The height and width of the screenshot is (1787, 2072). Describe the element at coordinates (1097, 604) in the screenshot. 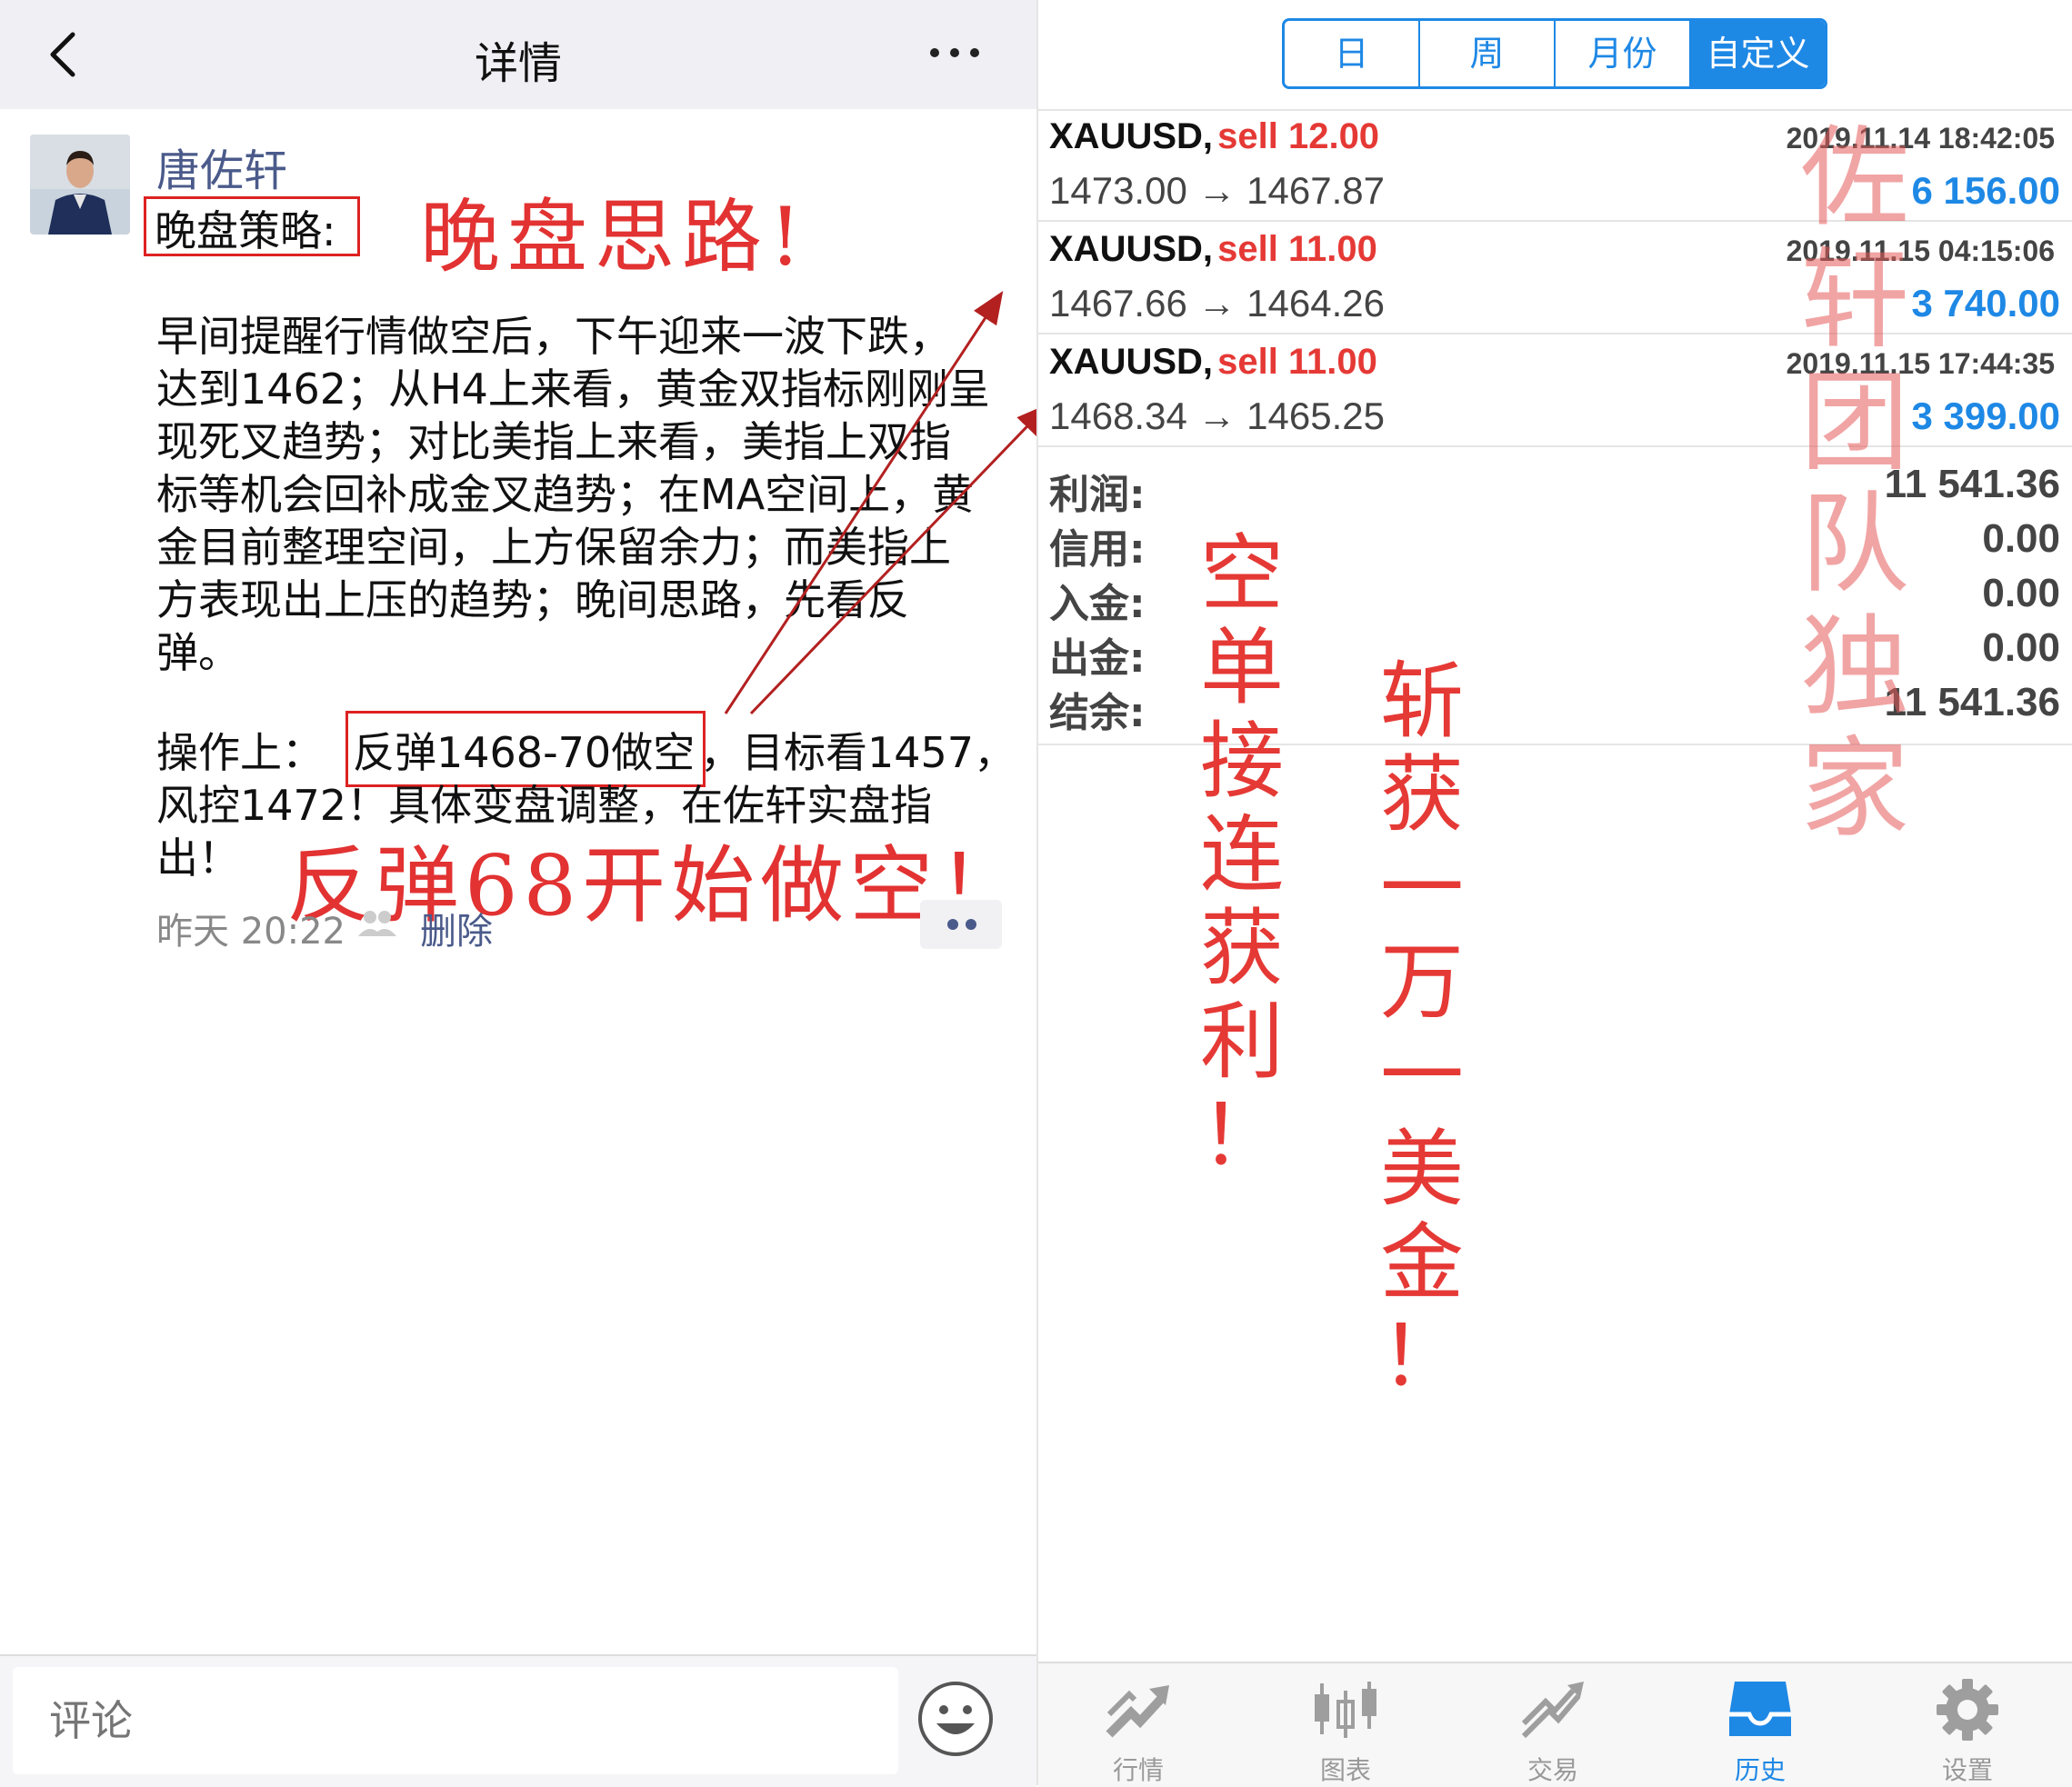

I see `summary-label-deposit: 入金:` at that location.